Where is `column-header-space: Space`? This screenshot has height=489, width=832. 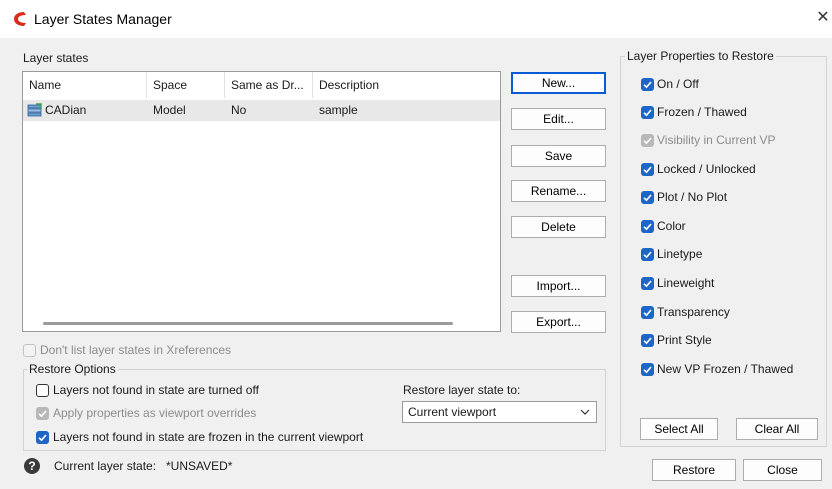
column-header-space: Space is located at coordinates (186, 85).